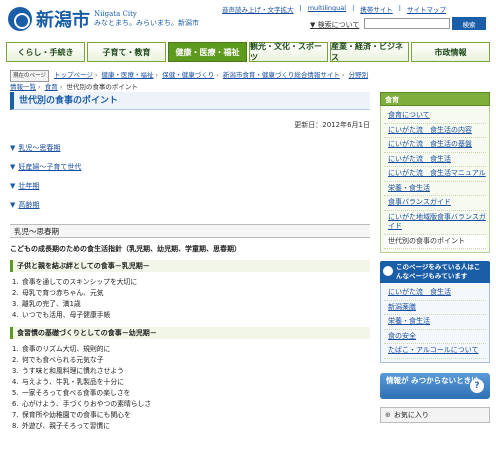 This screenshot has width=496, height=452. What do you see at coordinates (435, 385) in the screenshot?
I see `help-banner: 情報が みつからないときは ?` at bounding box center [435, 385].